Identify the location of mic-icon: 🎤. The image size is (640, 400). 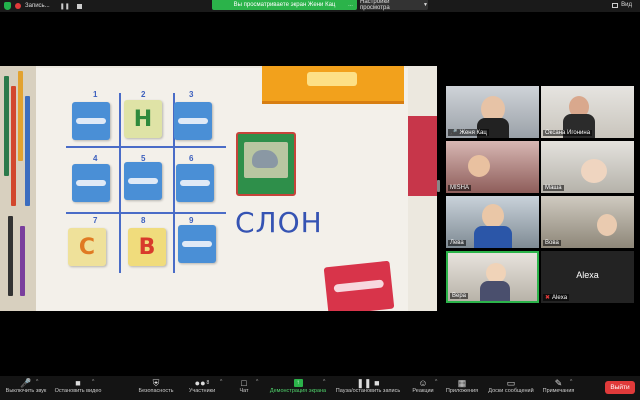
(454, 133).